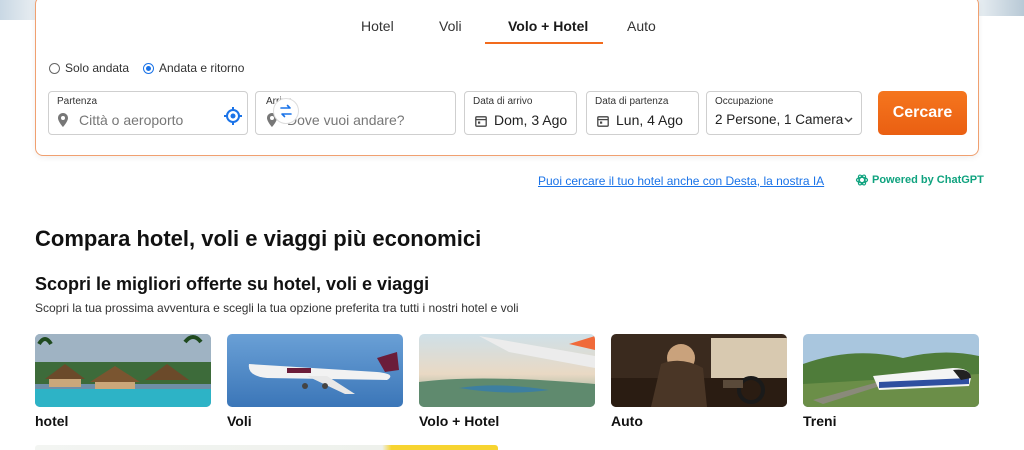 This screenshot has width=1024, height=450. What do you see at coordinates (202, 68) in the screenshot?
I see `radio-round-trip-label: Andata e ritorno` at bounding box center [202, 68].